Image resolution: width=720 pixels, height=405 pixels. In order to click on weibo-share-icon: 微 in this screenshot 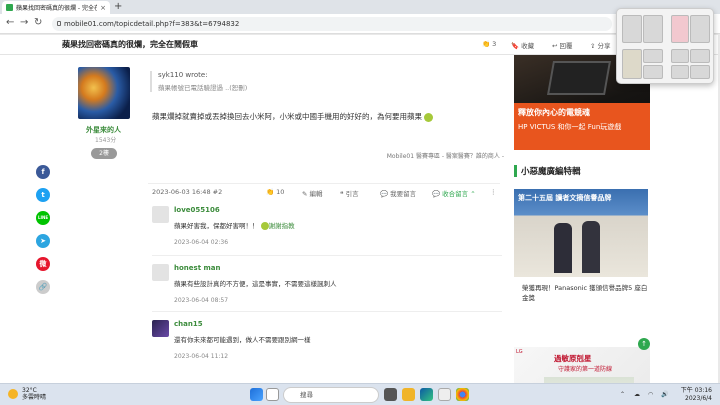, I will do `click(43, 264)`.